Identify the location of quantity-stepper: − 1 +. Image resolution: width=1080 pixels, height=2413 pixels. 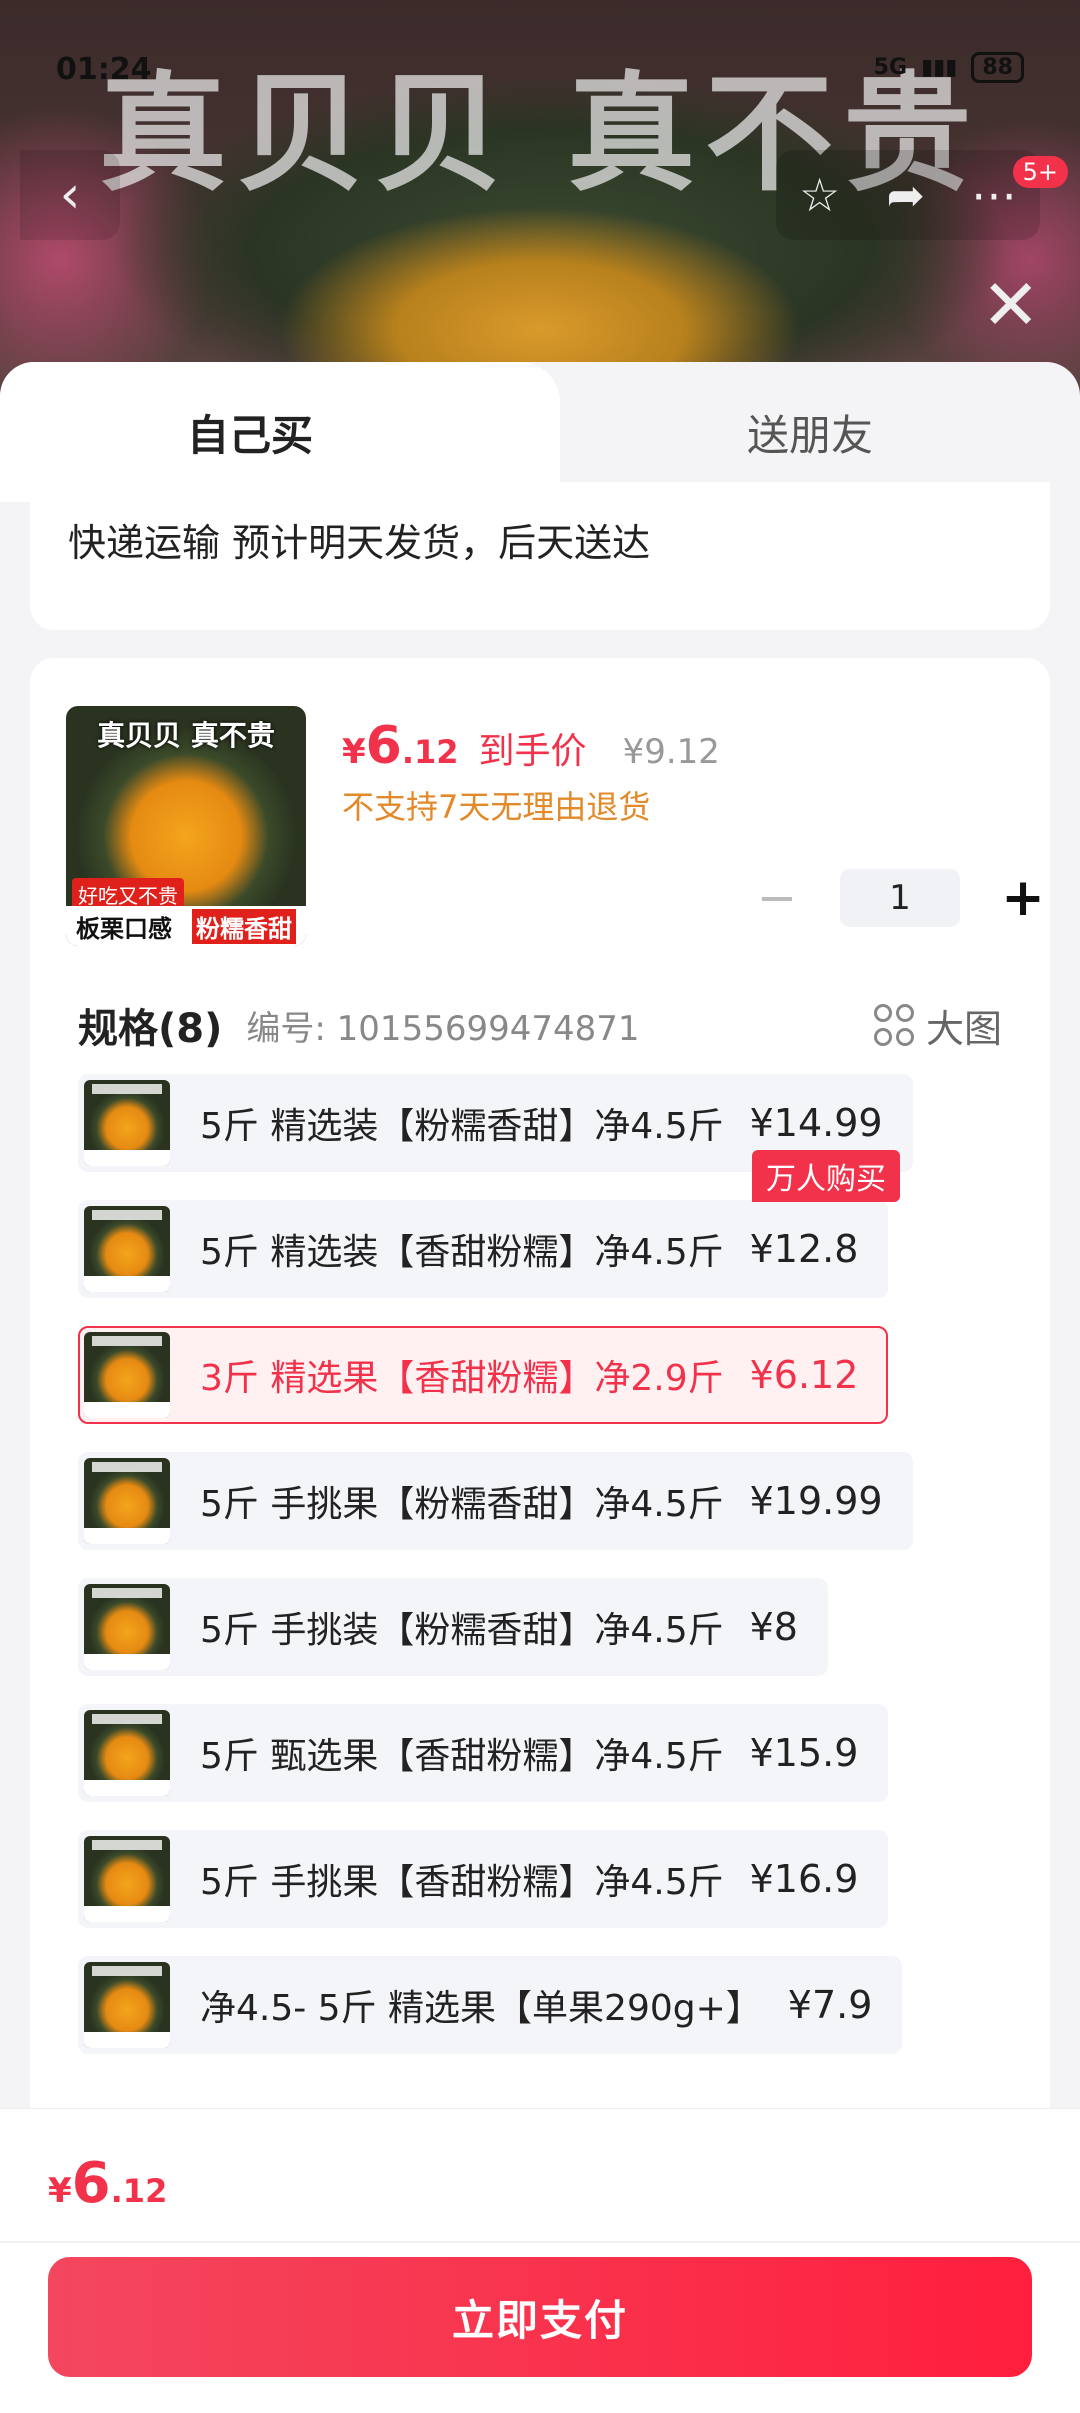
(900, 898).